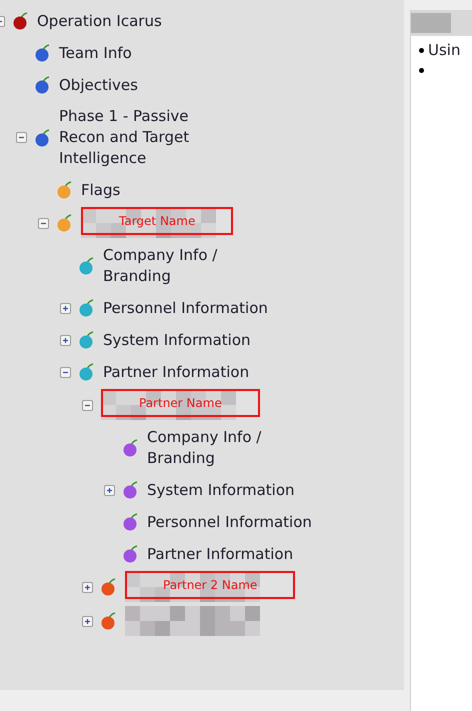 Image resolution: width=472 pixels, height=711 pixels. What do you see at coordinates (180, 403) in the screenshot?
I see `annotation-label: Partner Name` at bounding box center [180, 403].